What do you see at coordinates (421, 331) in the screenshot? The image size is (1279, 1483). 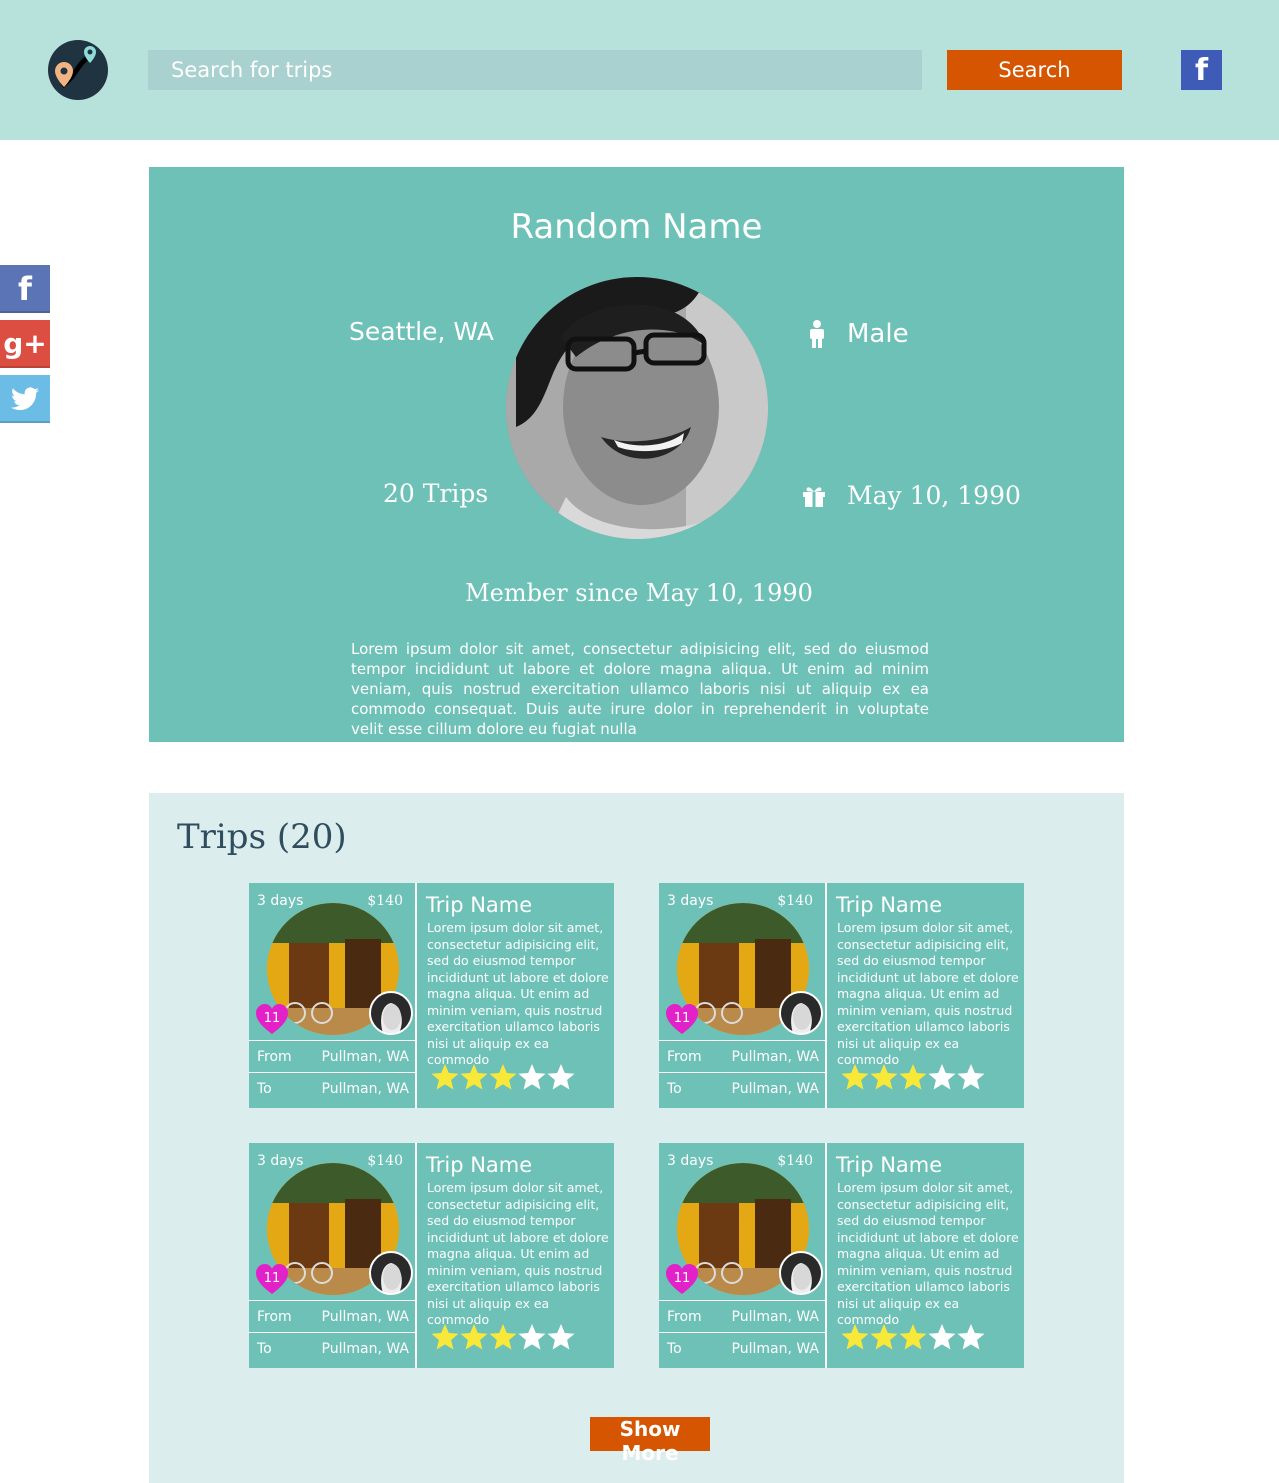 I see `profile-location: Seattle, WA` at bounding box center [421, 331].